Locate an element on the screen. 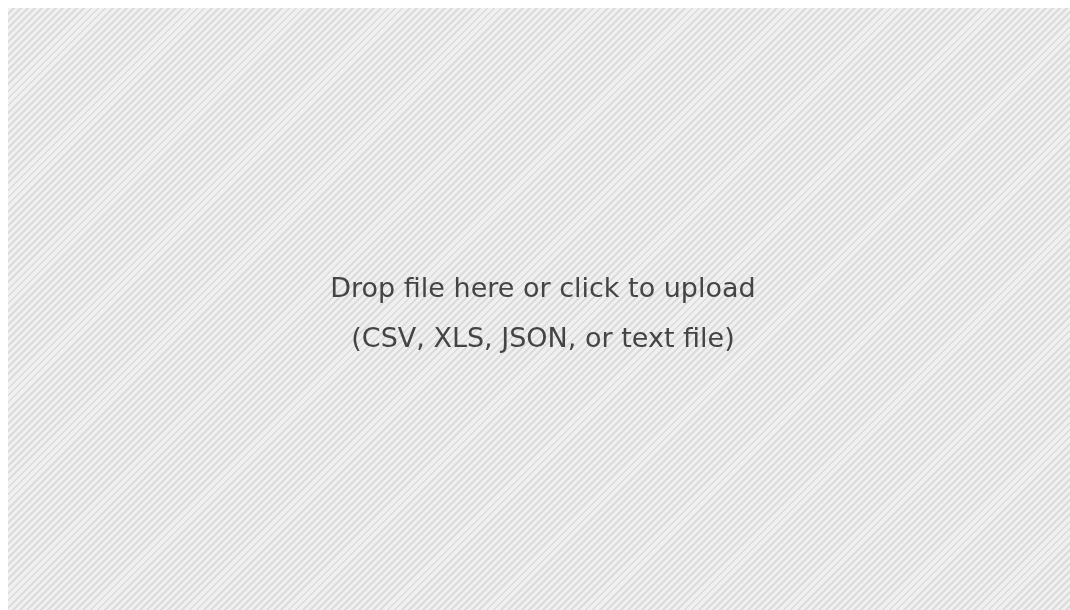  file-types-hint: (CSV, XLS, JSON, or text file) is located at coordinates (543, 338).